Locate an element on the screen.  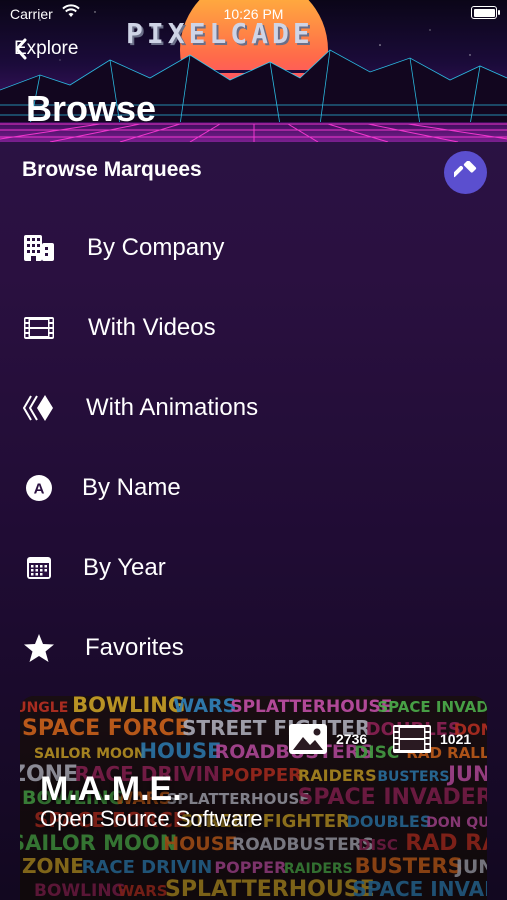
image-count-label: 2736 is located at coordinates (352, 739).